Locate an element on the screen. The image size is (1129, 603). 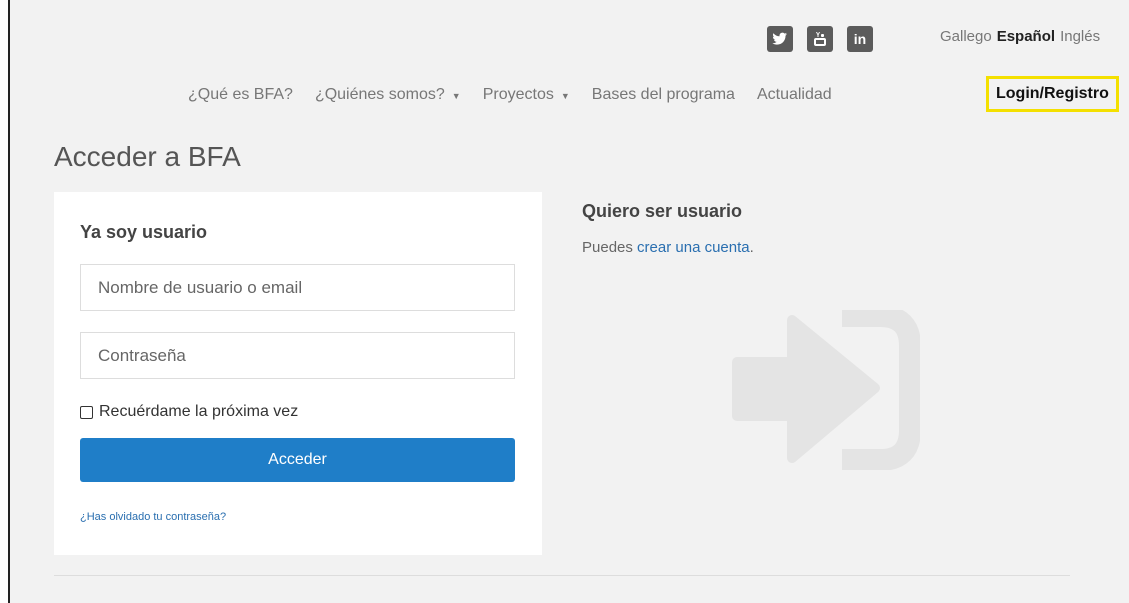
nav-item-actualidad: Actualidad is located at coordinates (794, 95).